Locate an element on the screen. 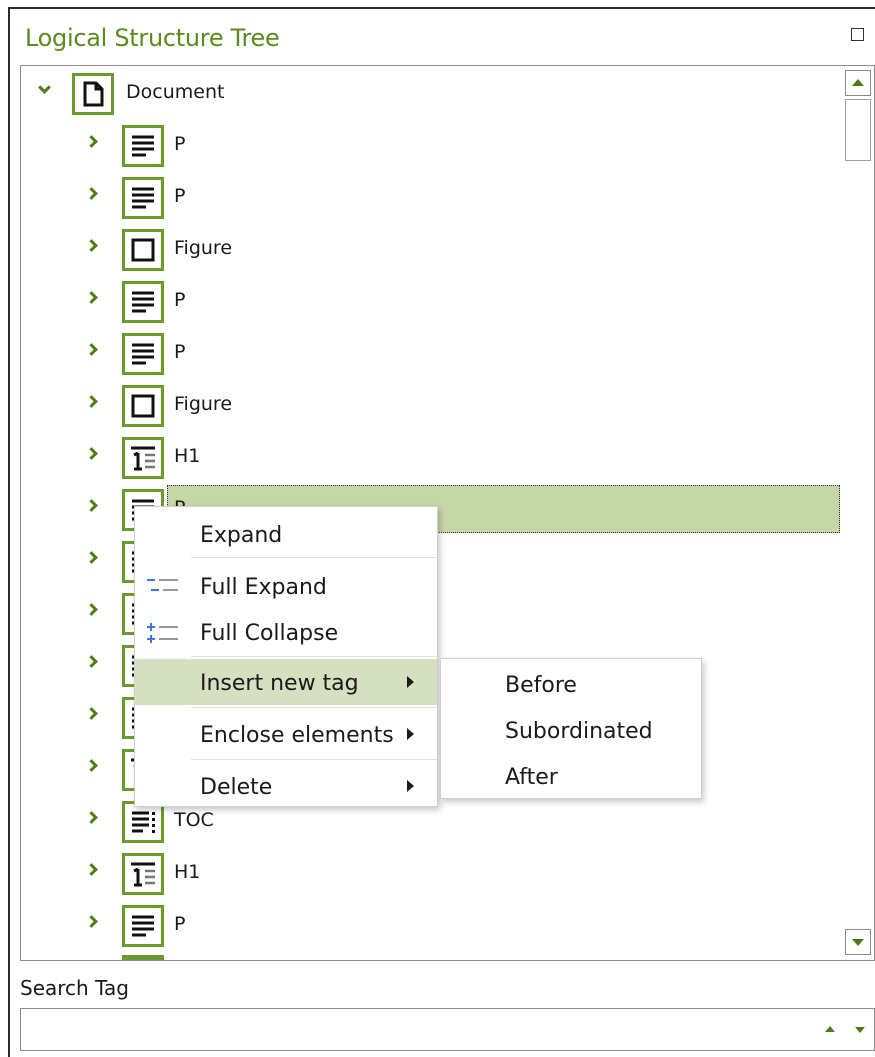 This screenshot has width=875, height=1057. search-tag-input is located at coordinates (419, 1030).